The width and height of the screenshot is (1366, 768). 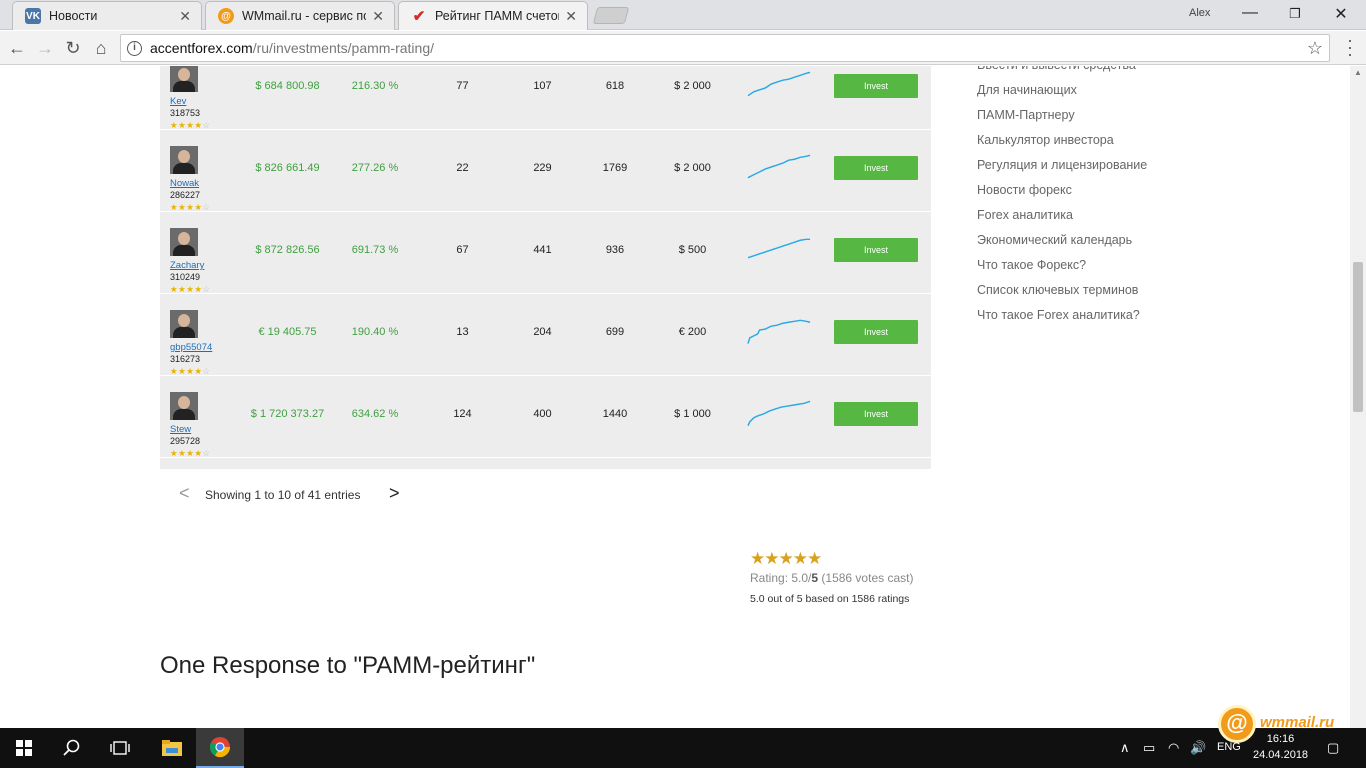 I want to click on new-tab-button, so click(x=611, y=15).